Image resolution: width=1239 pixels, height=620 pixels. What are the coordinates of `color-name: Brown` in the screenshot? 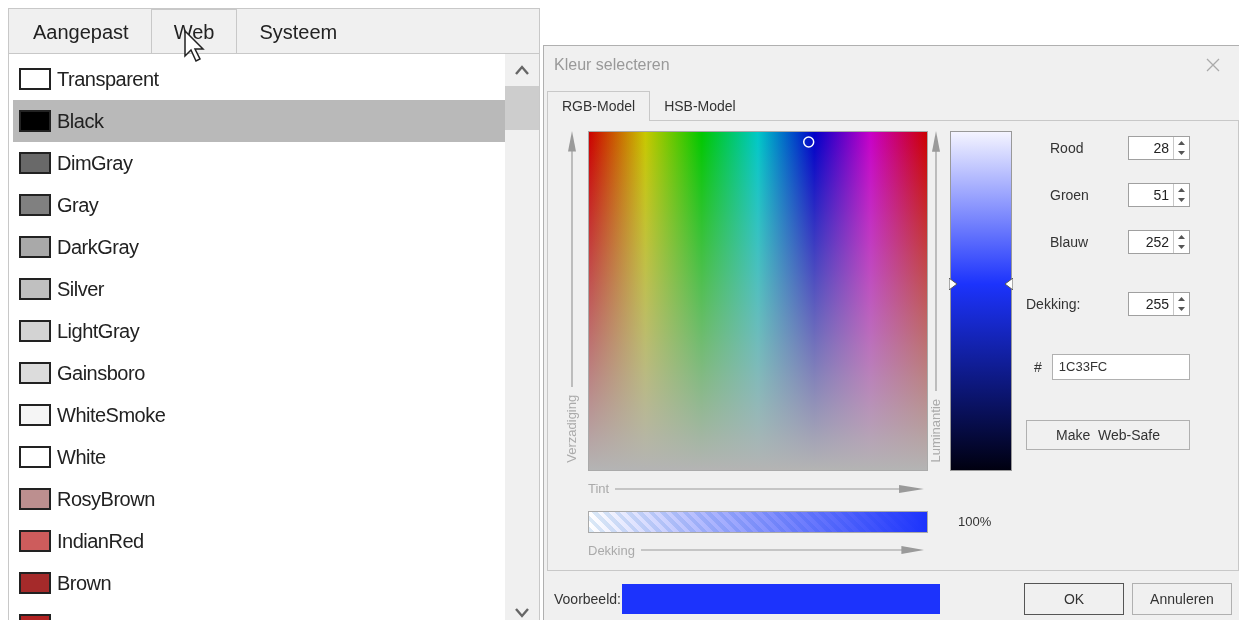 It's located at (84, 583).